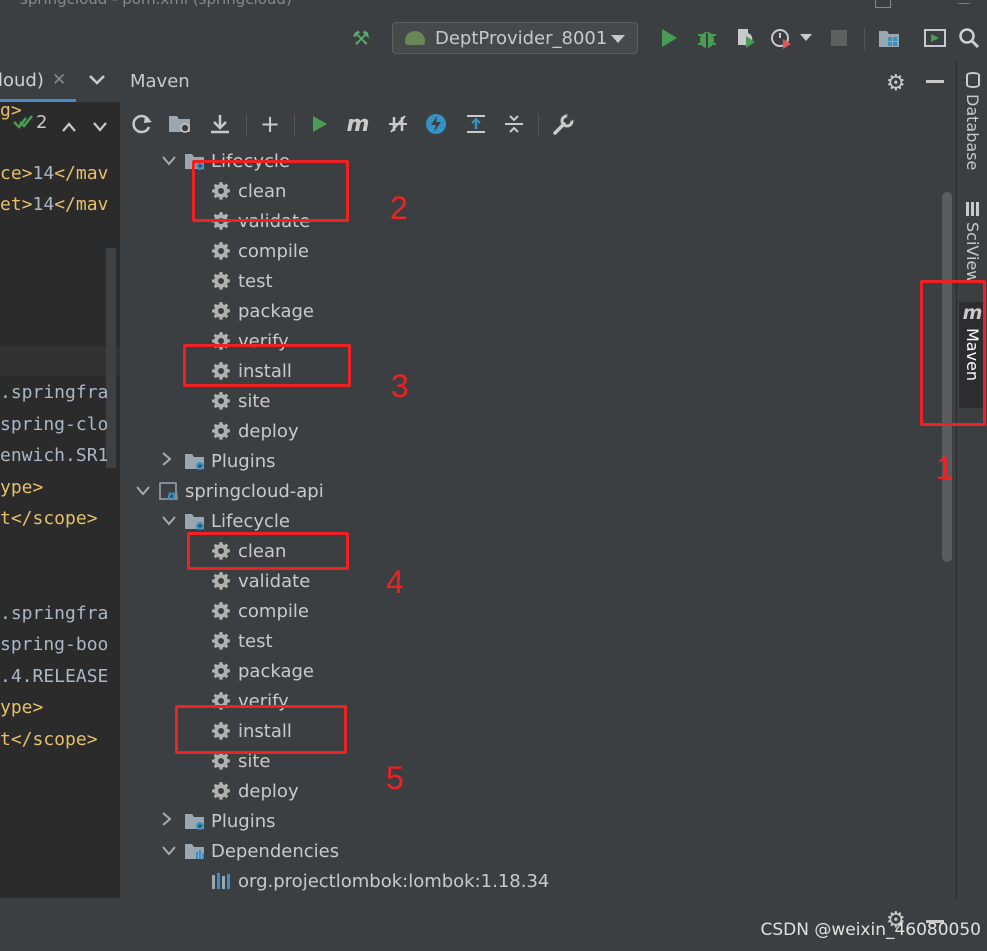 The width and height of the screenshot is (987, 951). What do you see at coordinates (16, 173) in the screenshot?
I see `code-token: ce>` at bounding box center [16, 173].